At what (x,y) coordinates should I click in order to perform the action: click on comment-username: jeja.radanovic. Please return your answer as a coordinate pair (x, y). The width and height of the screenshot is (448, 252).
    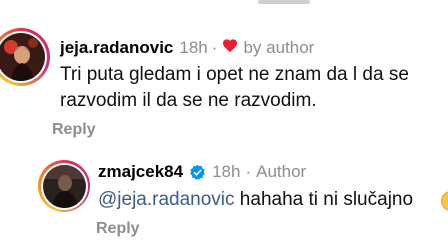
    Looking at the image, I should click on (116, 48).